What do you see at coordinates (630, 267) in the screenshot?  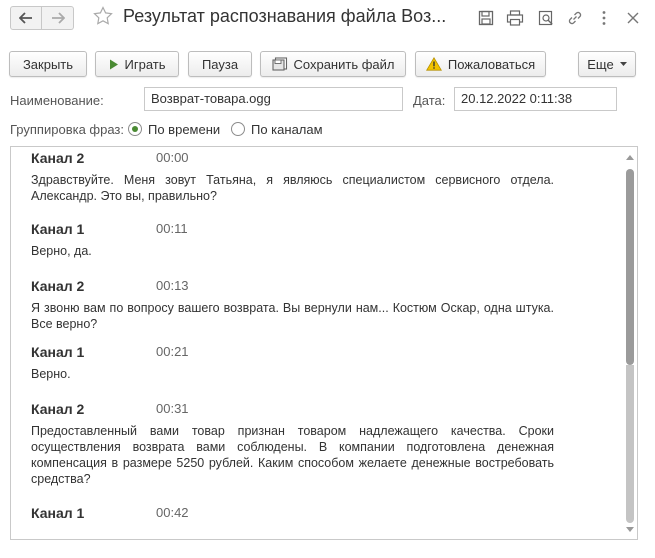 I see `scrollbar-thumb` at bounding box center [630, 267].